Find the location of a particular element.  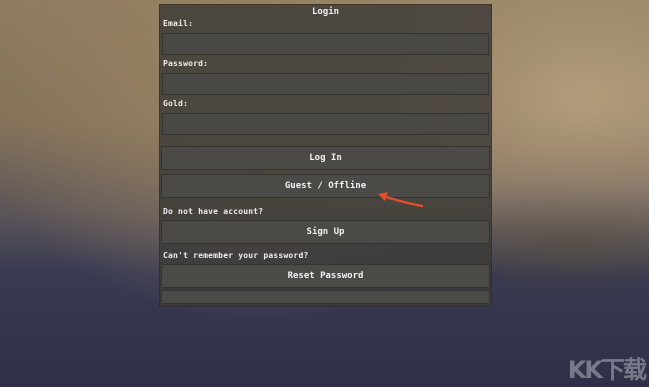

no-account-text: Do not have account? is located at coordinates (213, 211).